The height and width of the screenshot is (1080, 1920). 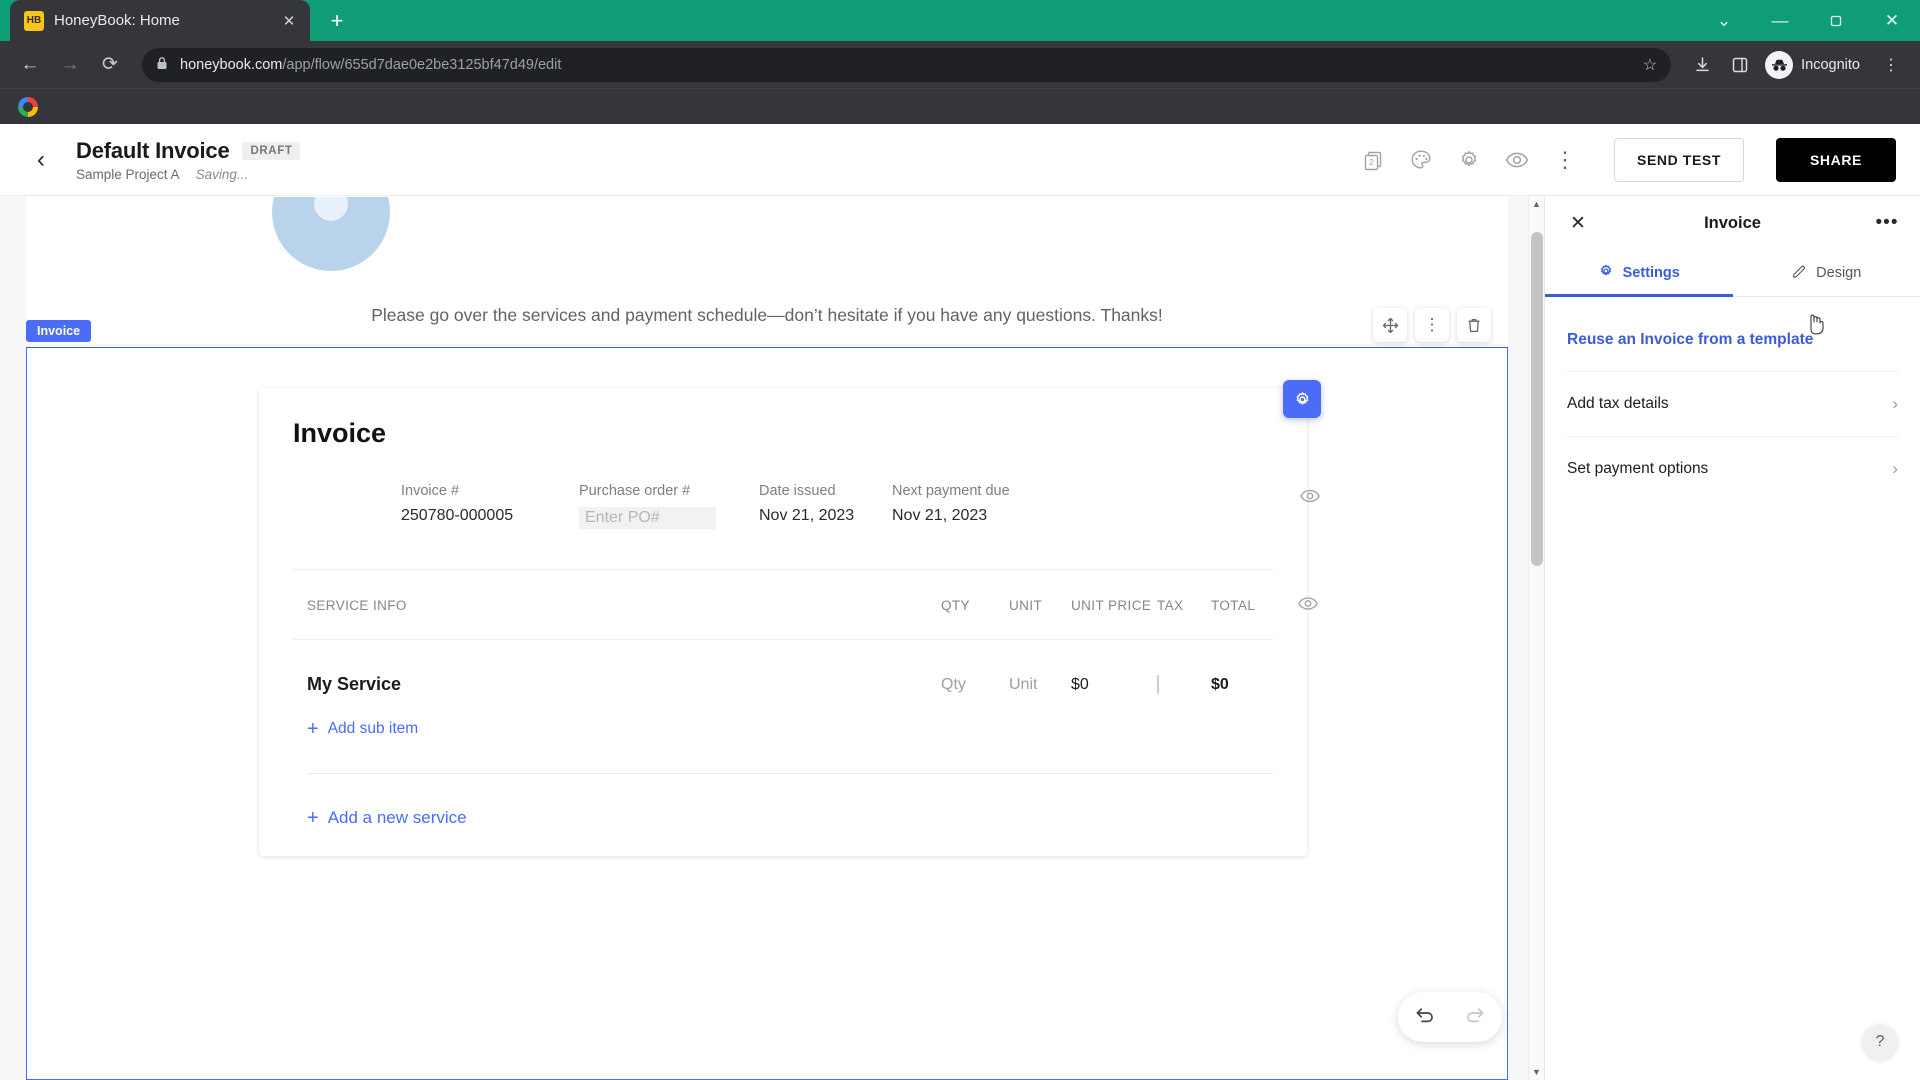 I want to click on palette-icon, so click(x=1421, y=160).